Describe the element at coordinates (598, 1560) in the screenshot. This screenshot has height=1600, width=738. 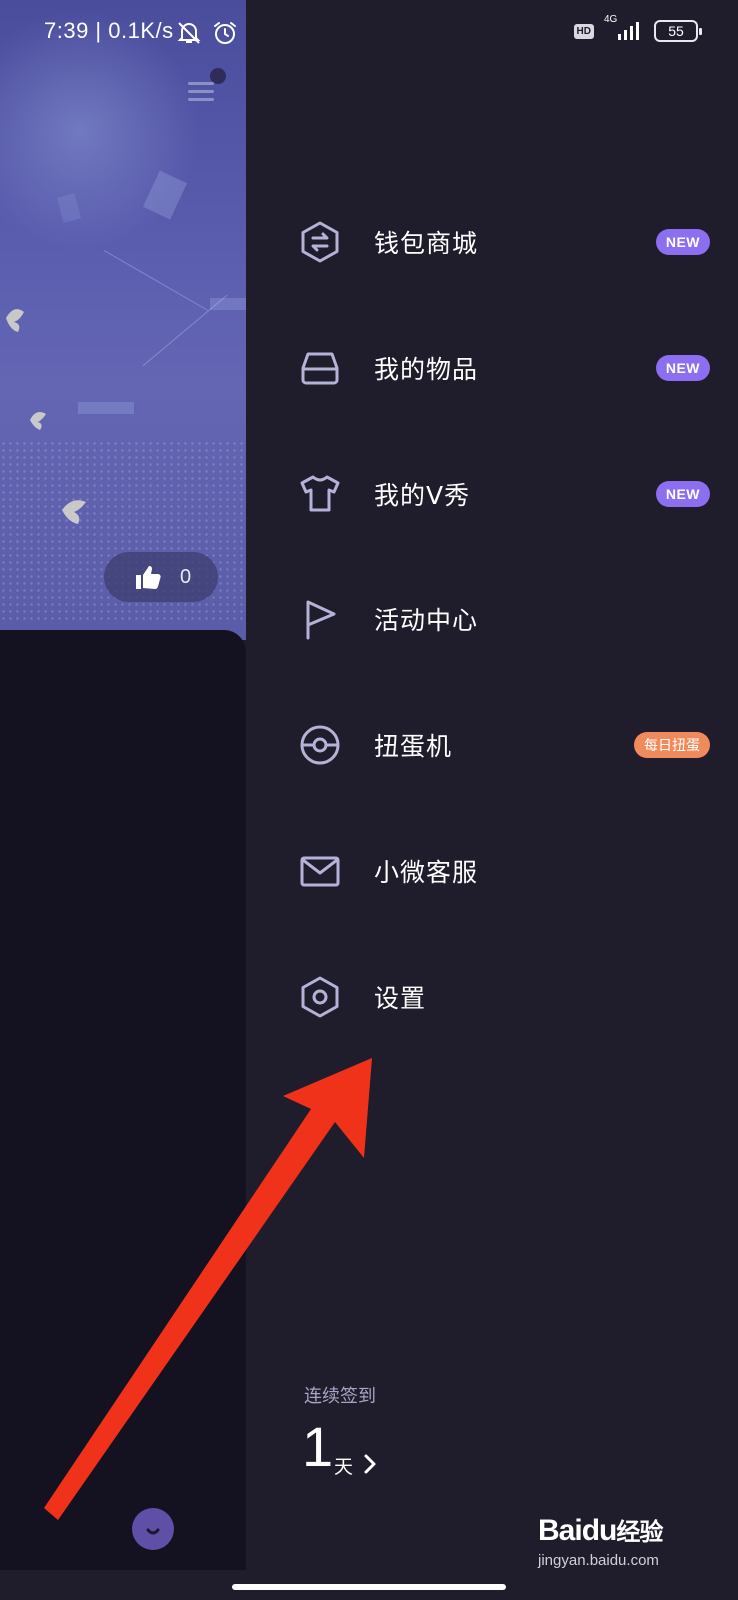
I see `watermark-url: jingyan.baidu.com` at that location.